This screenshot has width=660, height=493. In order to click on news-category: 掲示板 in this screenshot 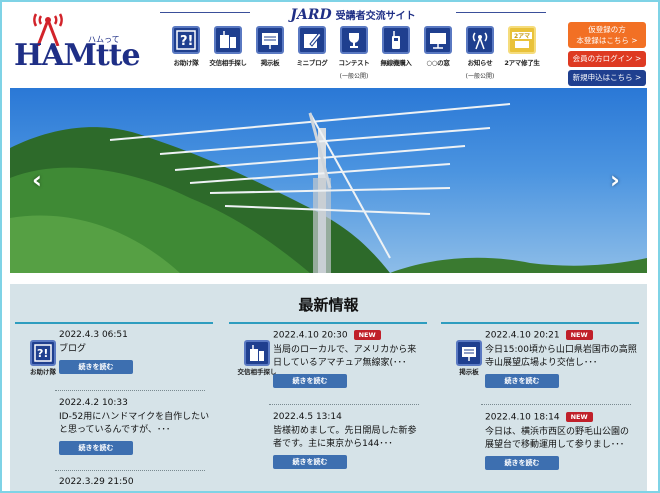, I will do `click(469, 358)`.